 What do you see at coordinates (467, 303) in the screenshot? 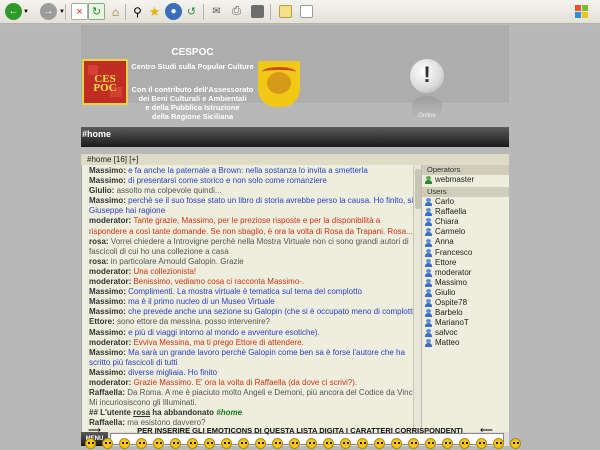
I see `user-list-item: Ospite78` at bounding box center [467, 303].